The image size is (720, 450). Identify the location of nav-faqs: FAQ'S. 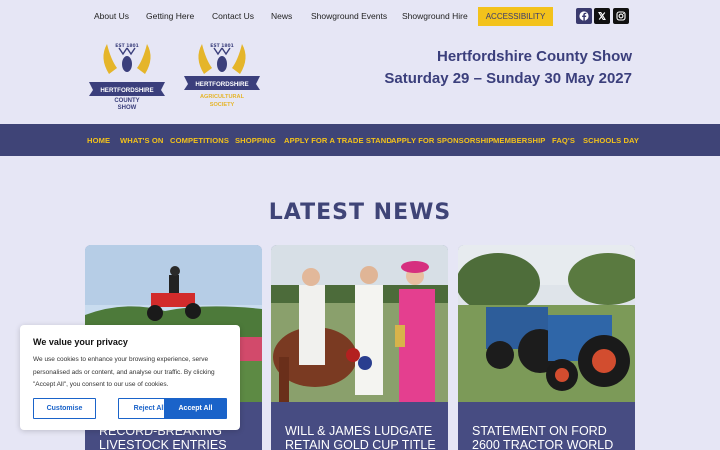
(563, 140).